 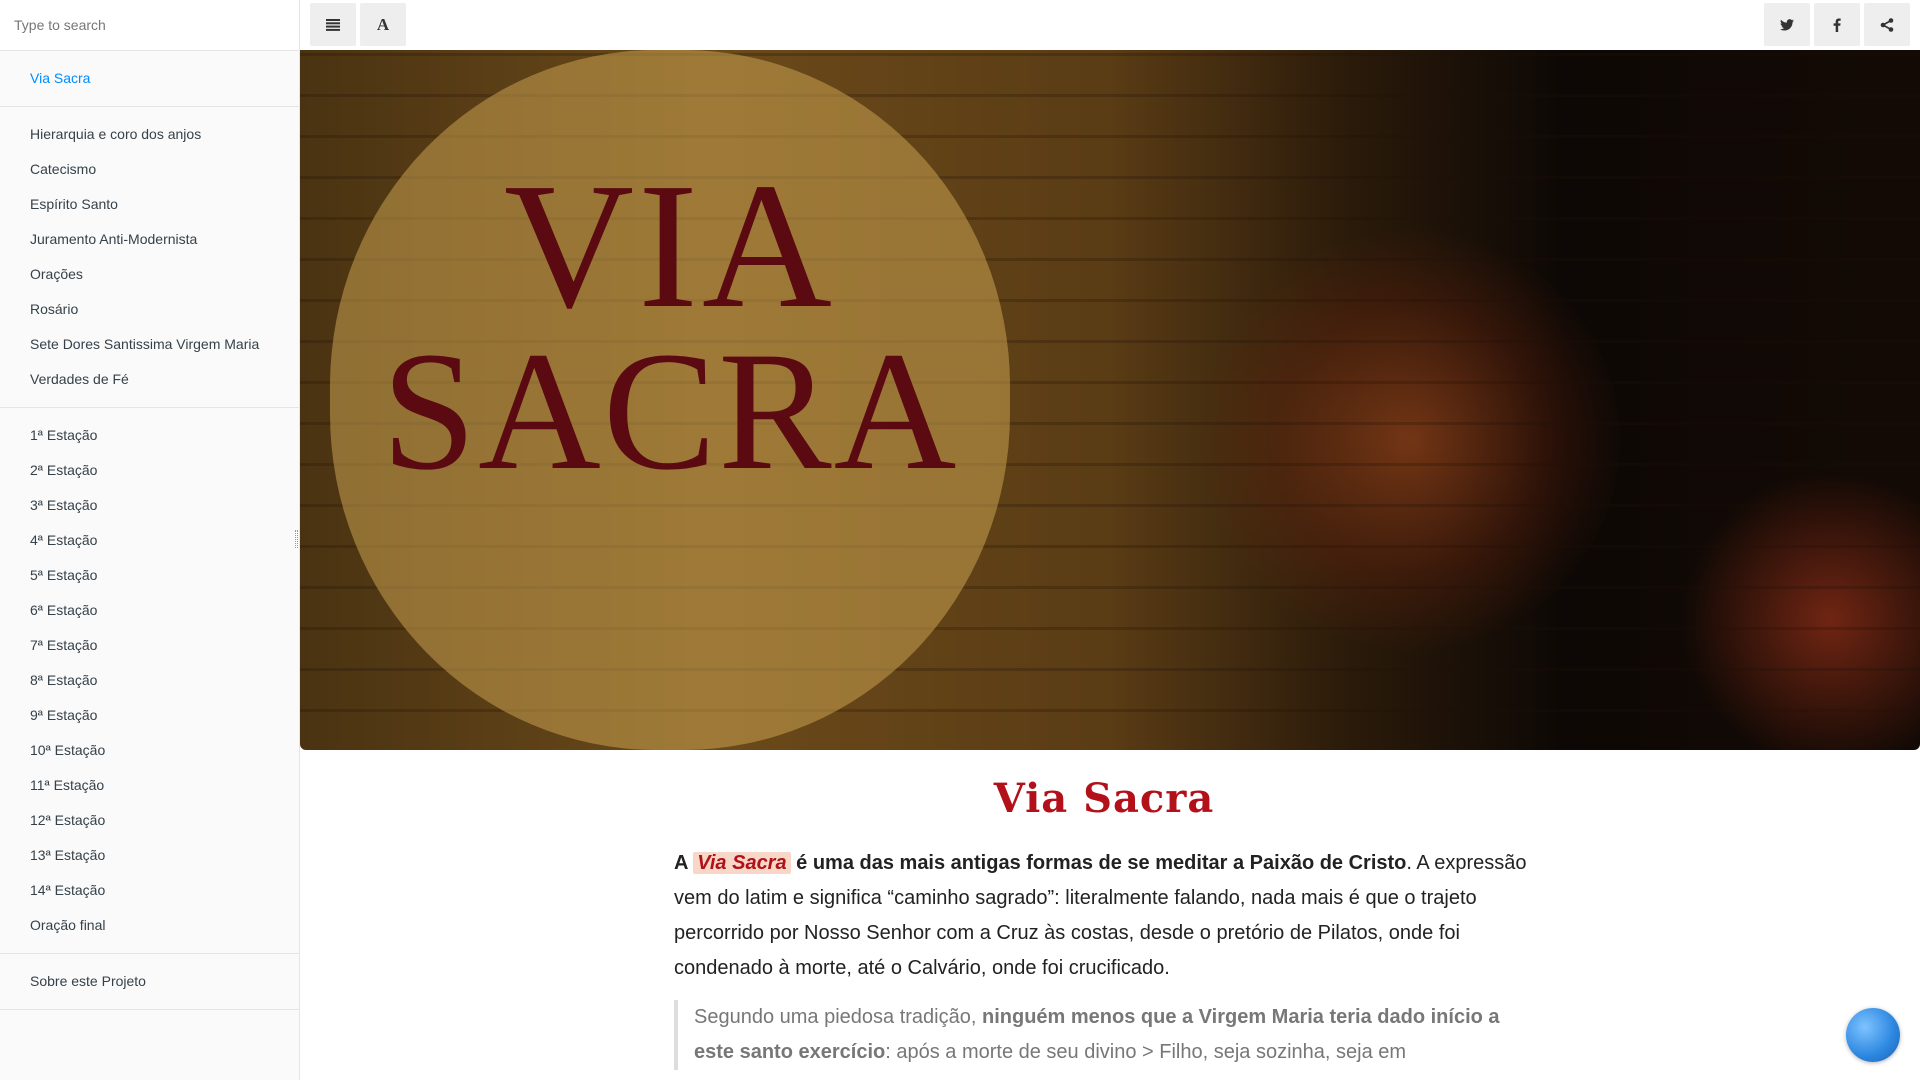 I want to click on sidebar-item-estacao-8: 8ª Estação, so click(x=149, y=680).